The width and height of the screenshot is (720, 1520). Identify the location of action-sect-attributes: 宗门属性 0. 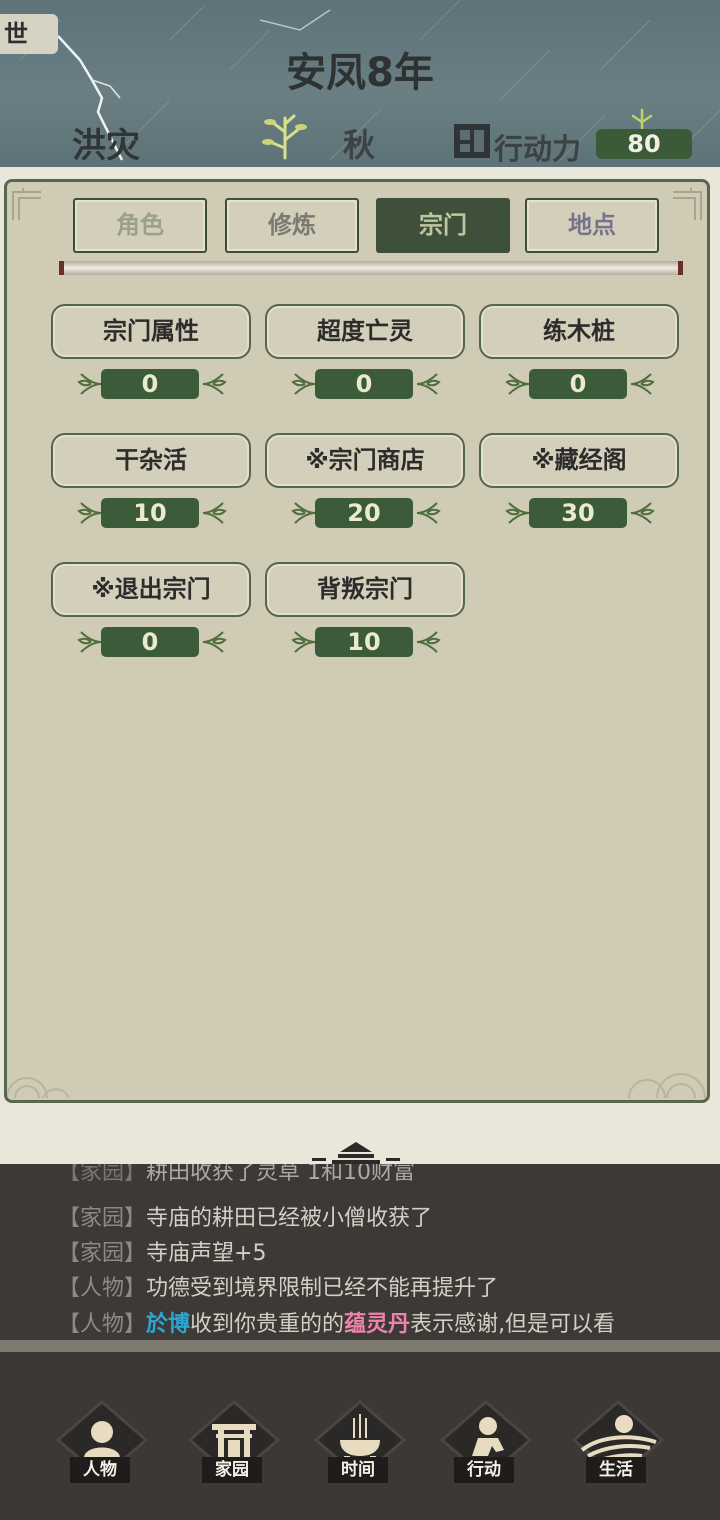
(151, 352).